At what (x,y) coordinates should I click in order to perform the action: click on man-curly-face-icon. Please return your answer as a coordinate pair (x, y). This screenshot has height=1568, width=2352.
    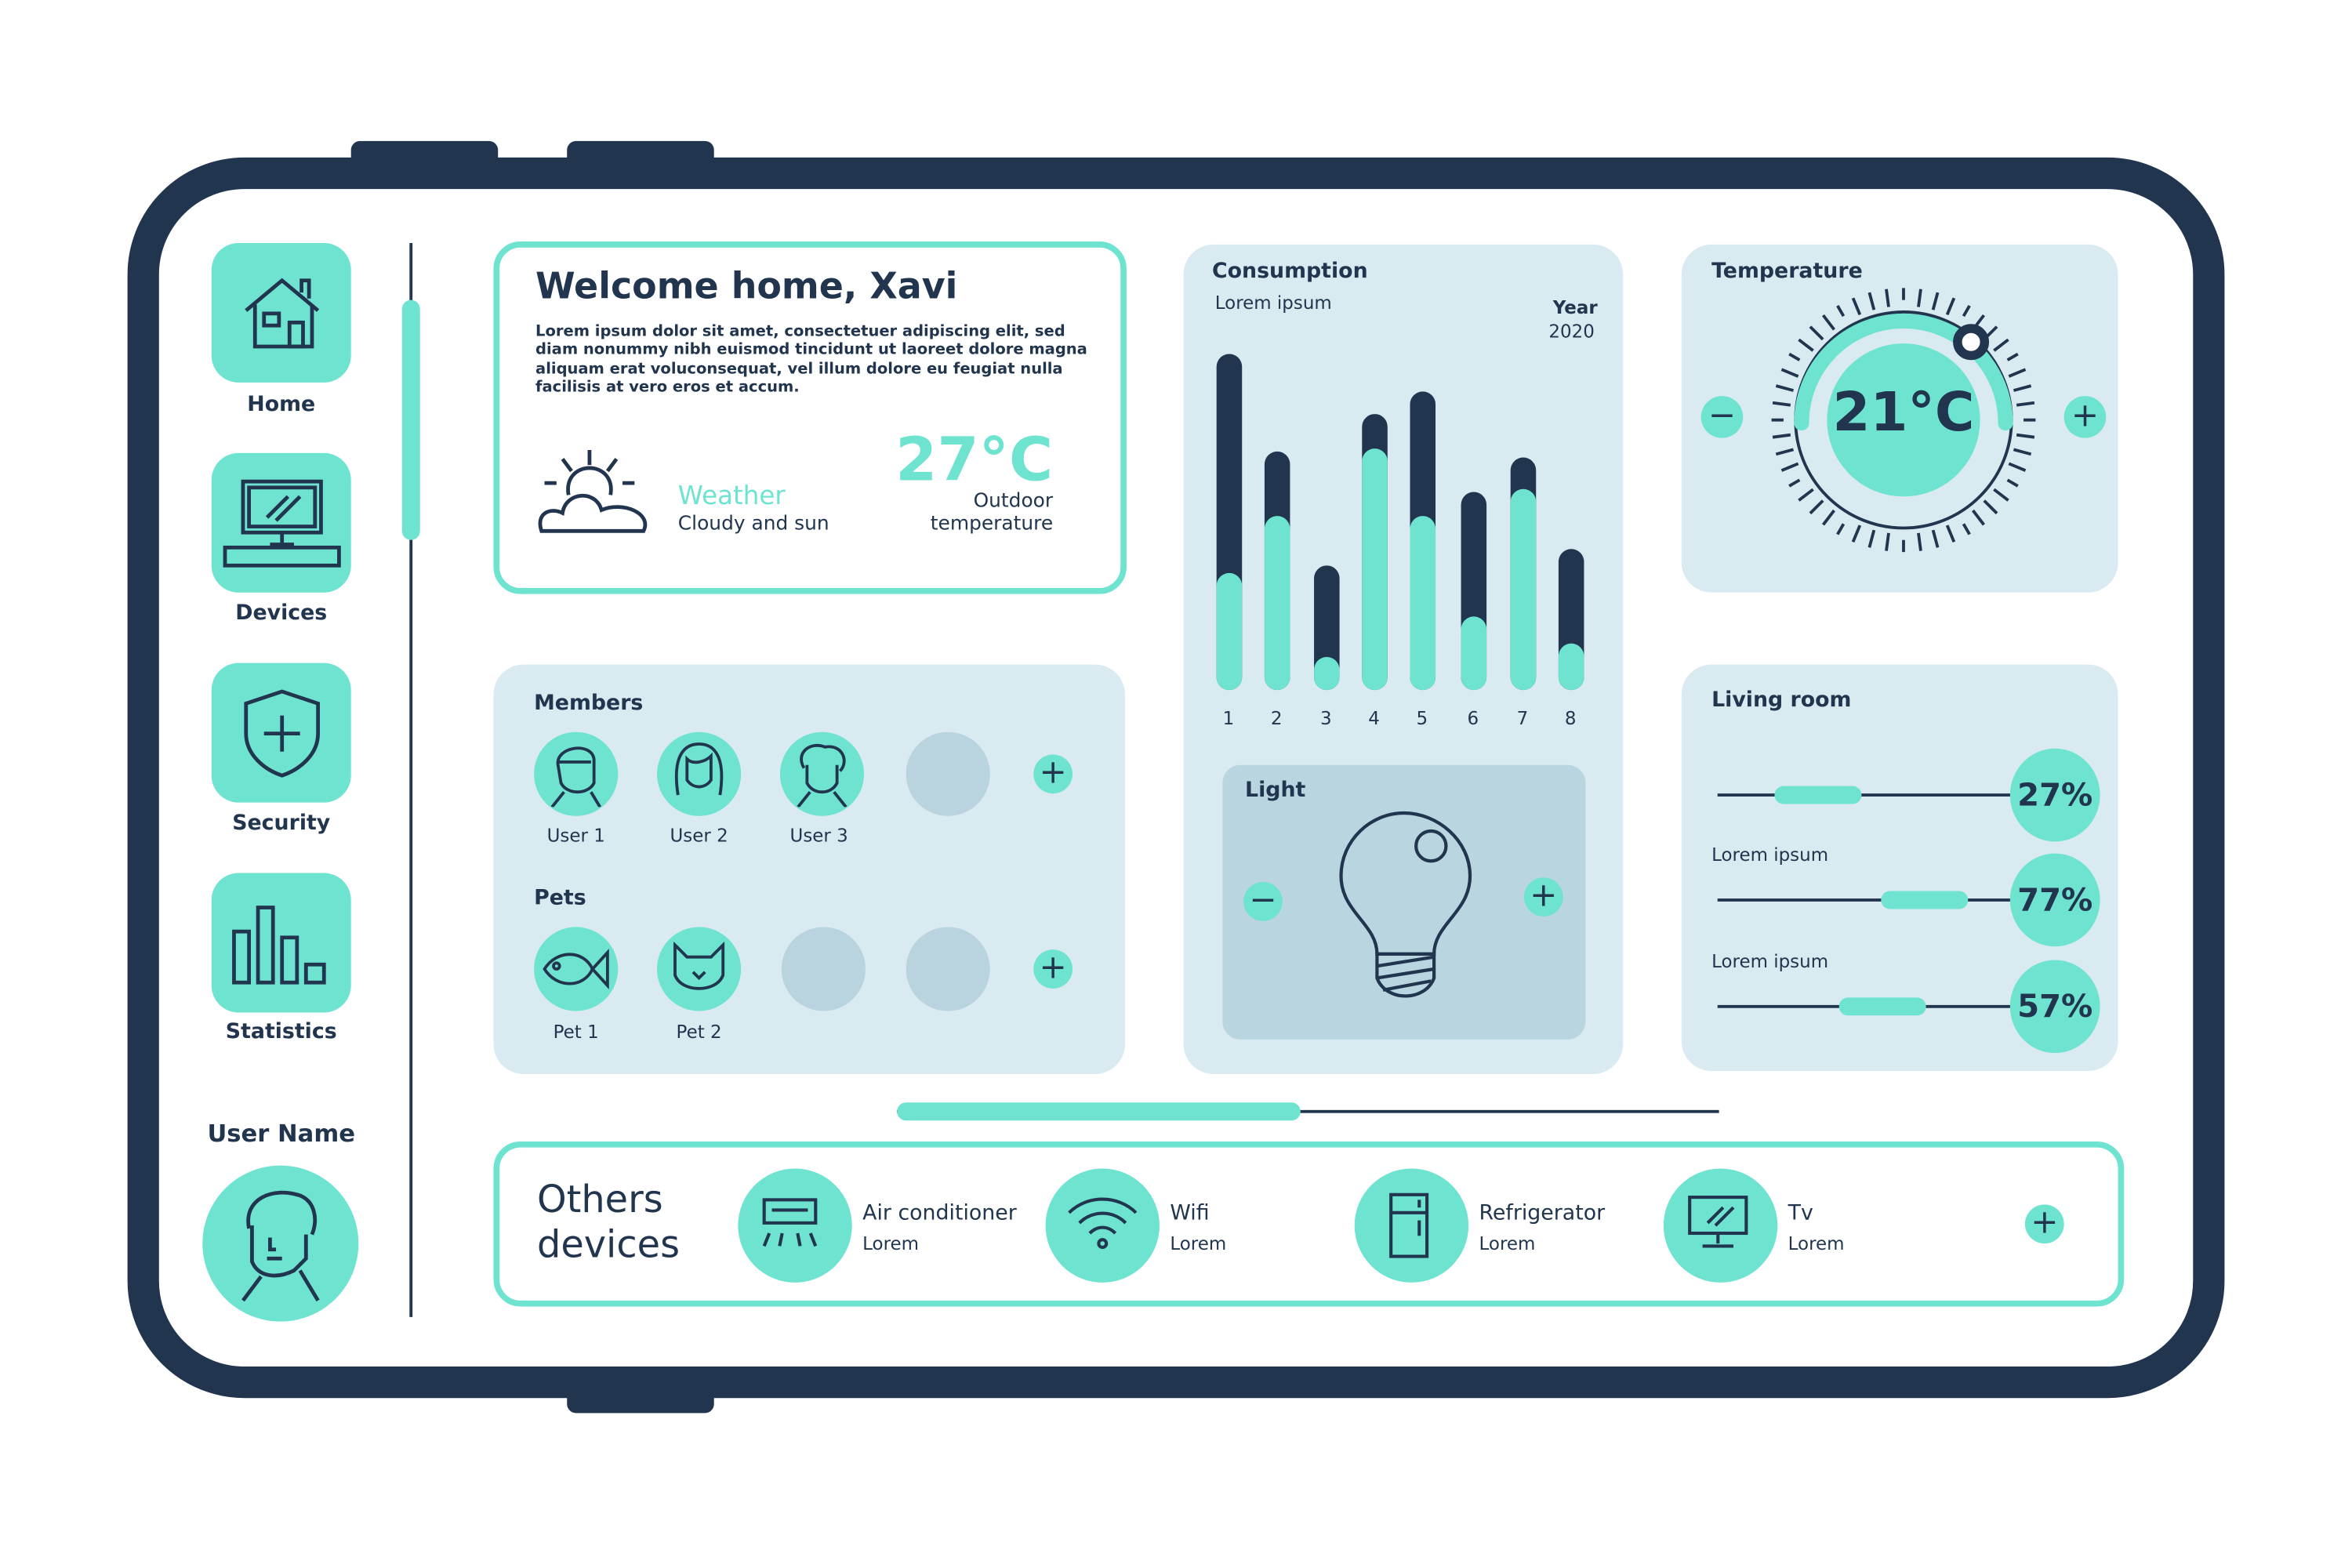
    Looking at the image, I should click on (823, 776).